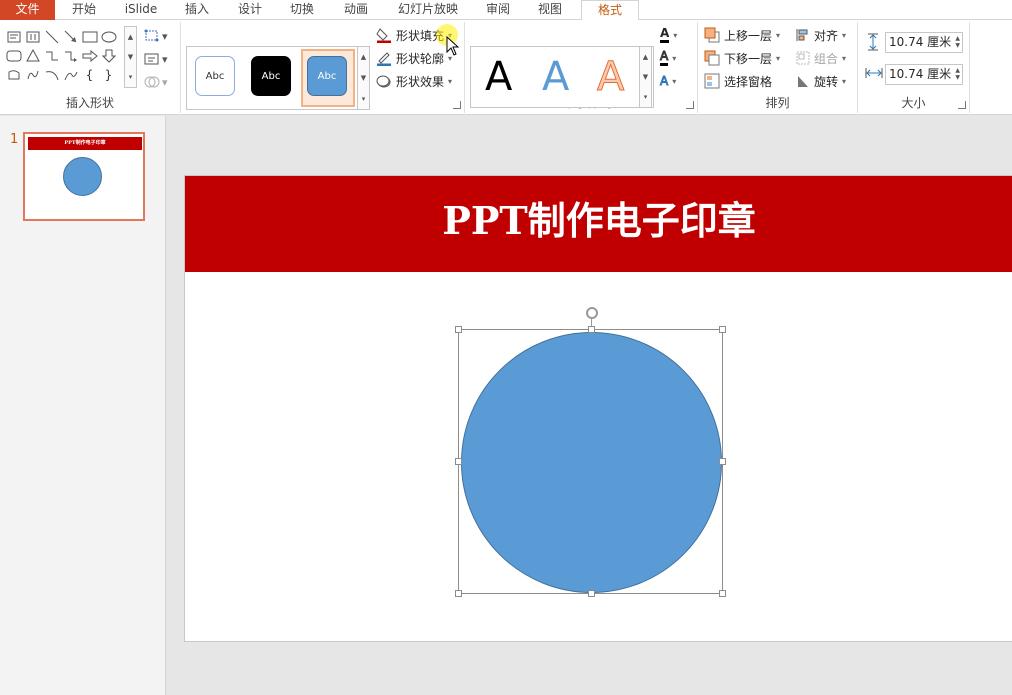  I want to click on edit-shape-button: ▾, so click(156, 36).